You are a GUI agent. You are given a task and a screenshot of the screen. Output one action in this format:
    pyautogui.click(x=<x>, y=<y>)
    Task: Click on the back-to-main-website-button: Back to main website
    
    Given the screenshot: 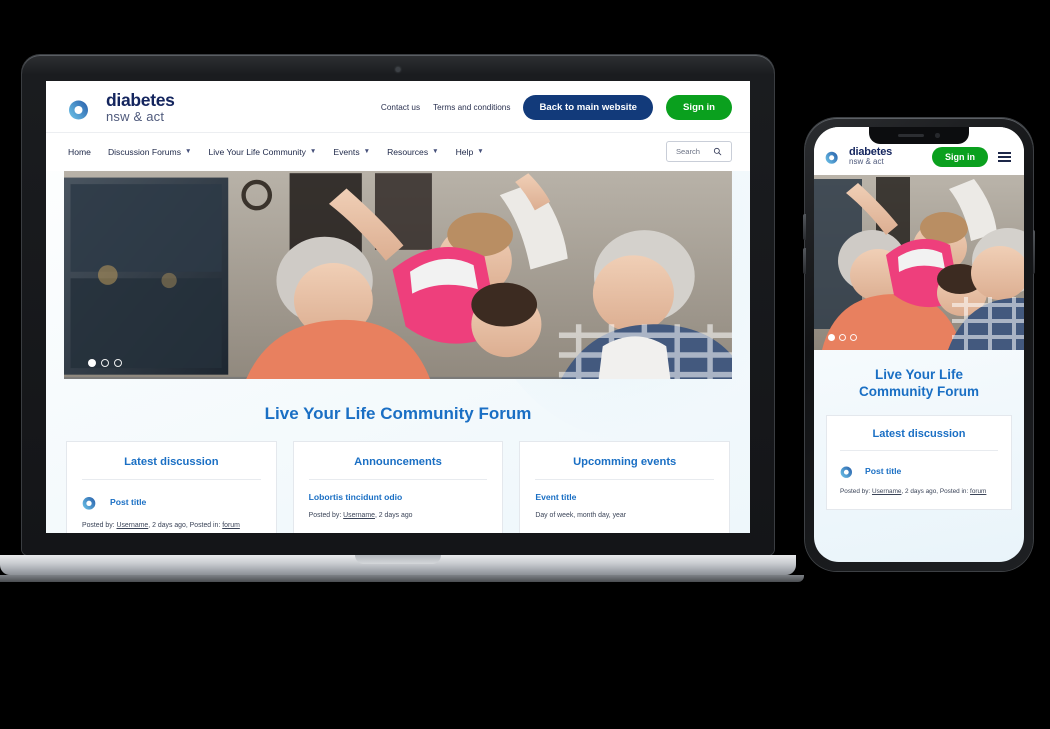 What is the action you would take?
    pyautogui.click(x=588, y=108)
    